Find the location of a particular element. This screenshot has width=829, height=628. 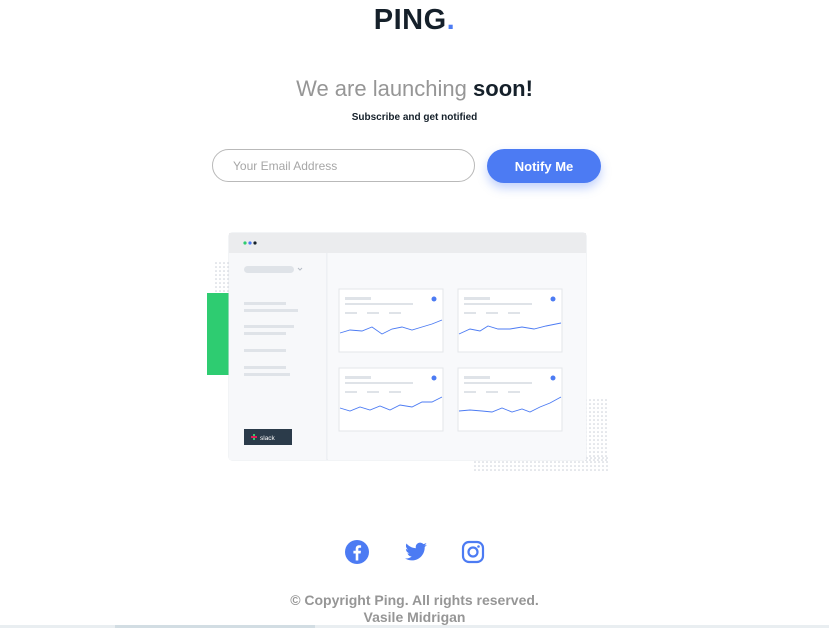

slack-badge-label: slack is located at coordinates (268, 438).